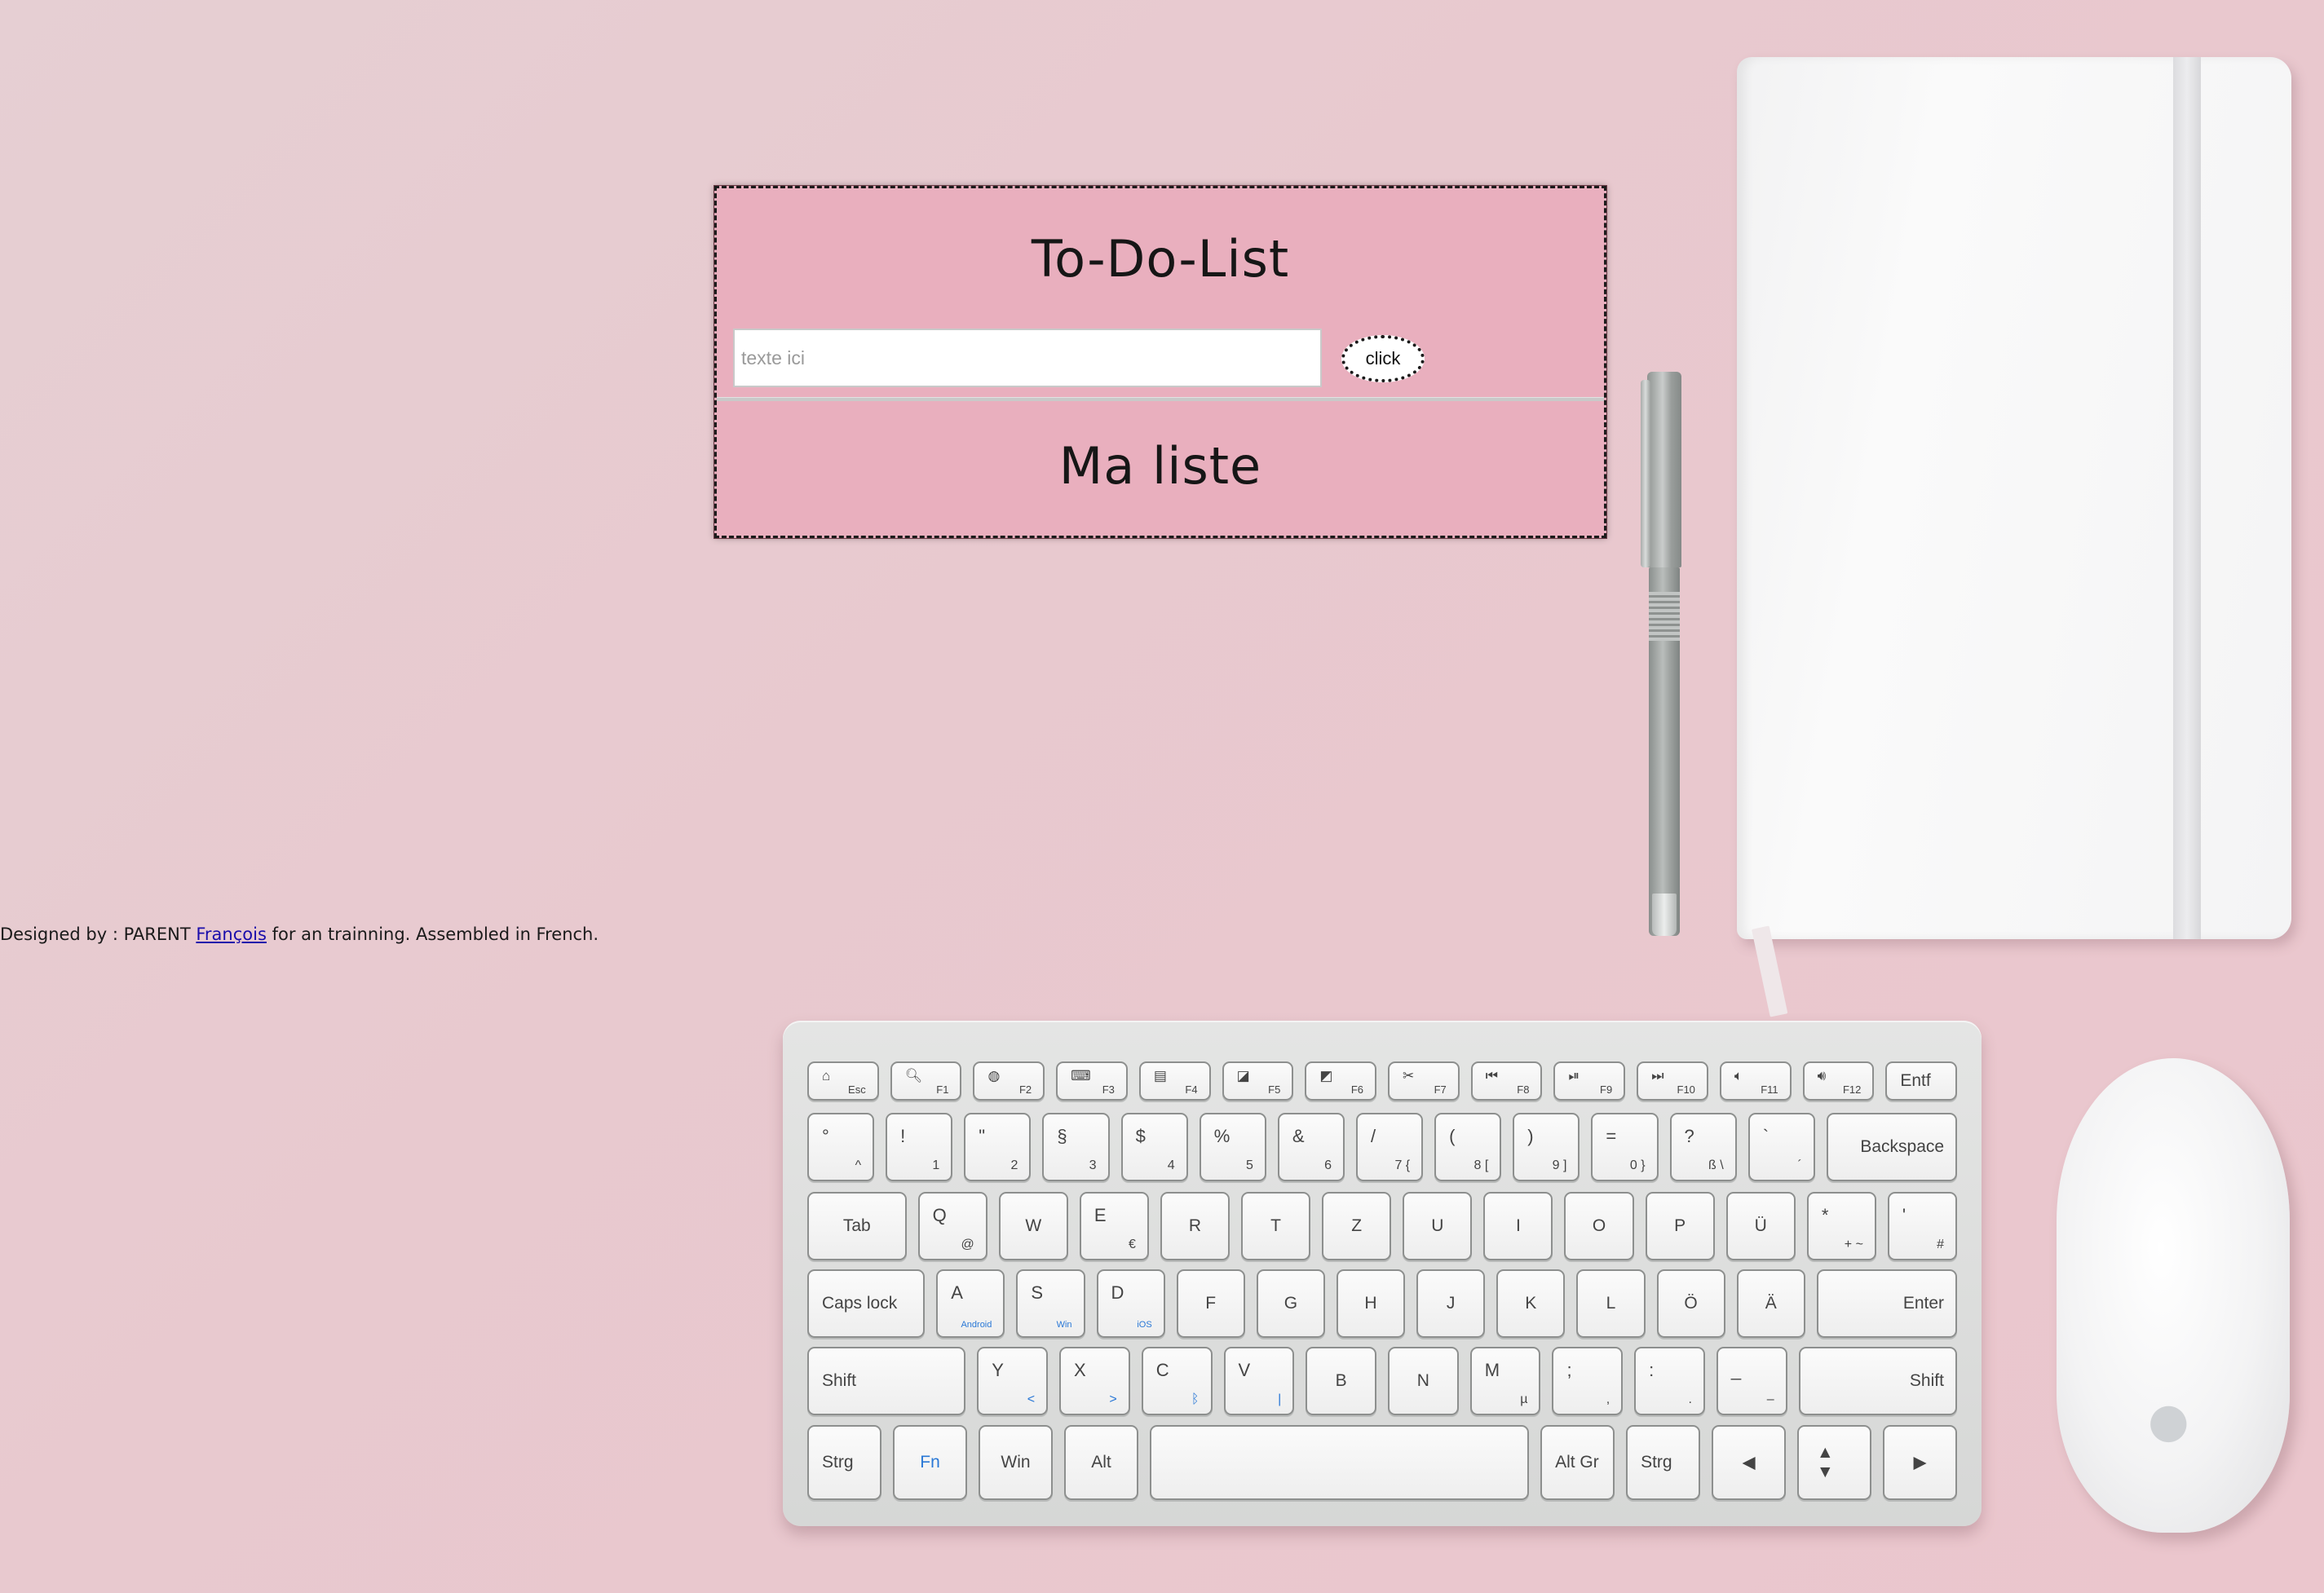 The height and width of the screenshot is (1593, 2324). I want to click on keyboard-key: R, so click(1195, 1226).